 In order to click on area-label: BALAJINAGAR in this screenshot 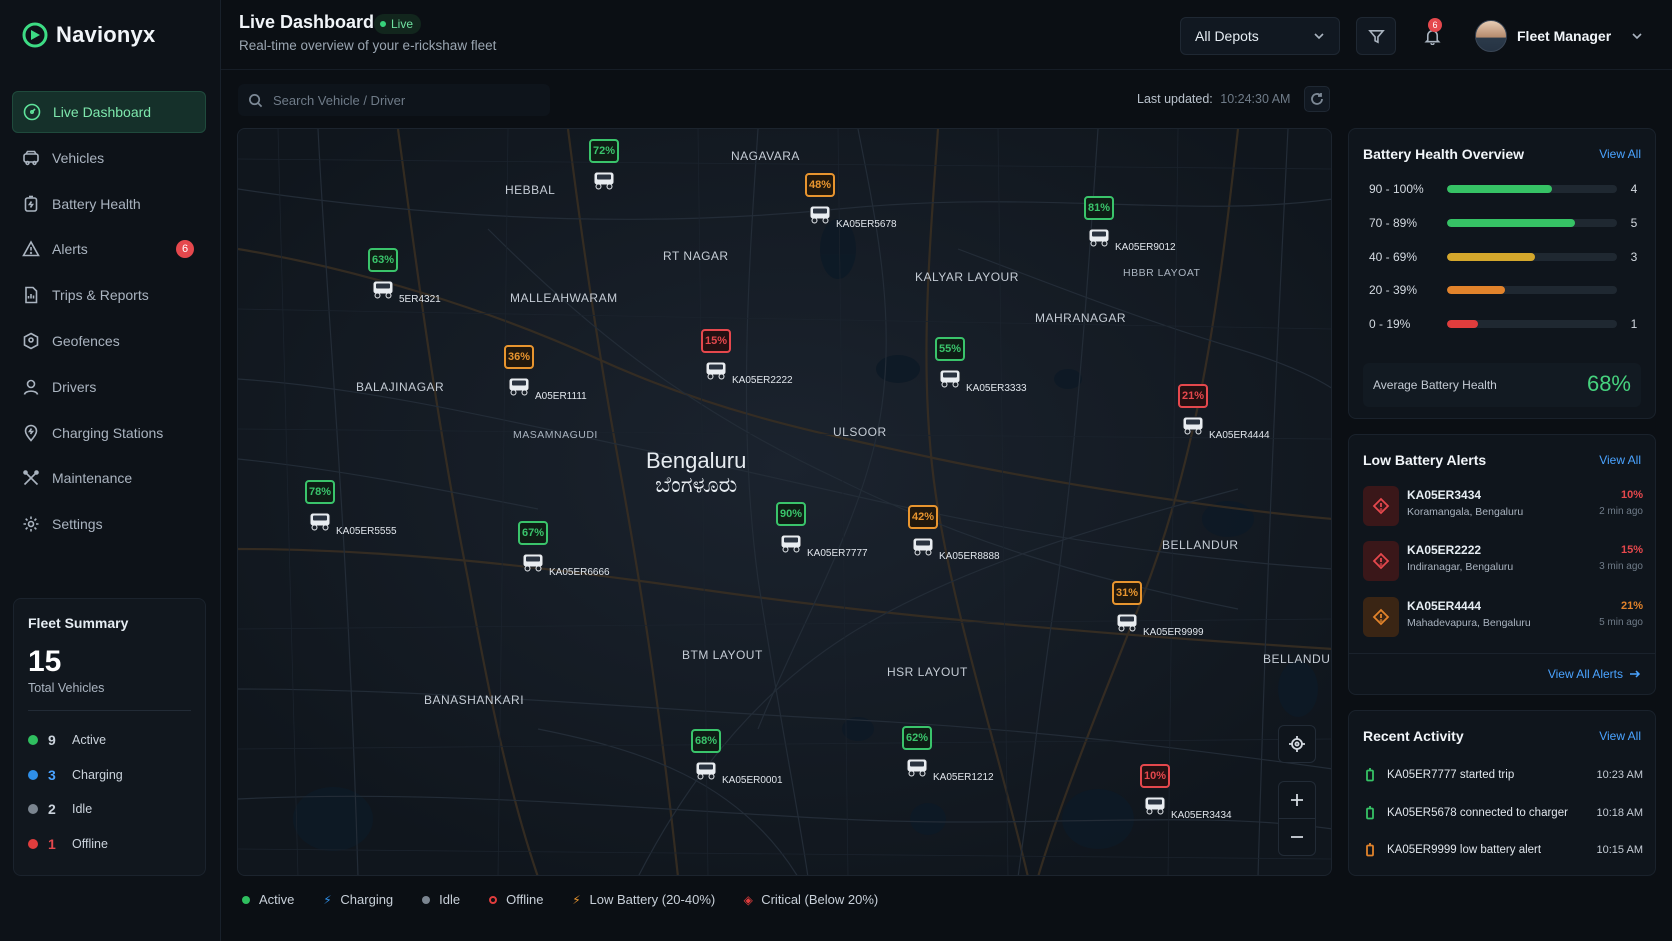, I will do `click(400, 387)`.